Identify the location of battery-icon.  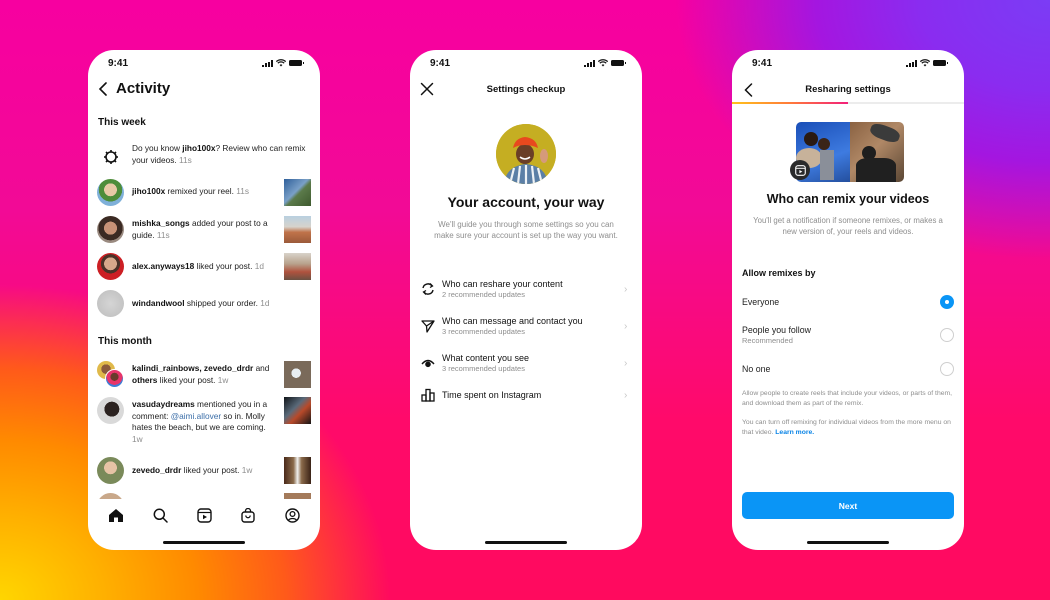
(296, 63).